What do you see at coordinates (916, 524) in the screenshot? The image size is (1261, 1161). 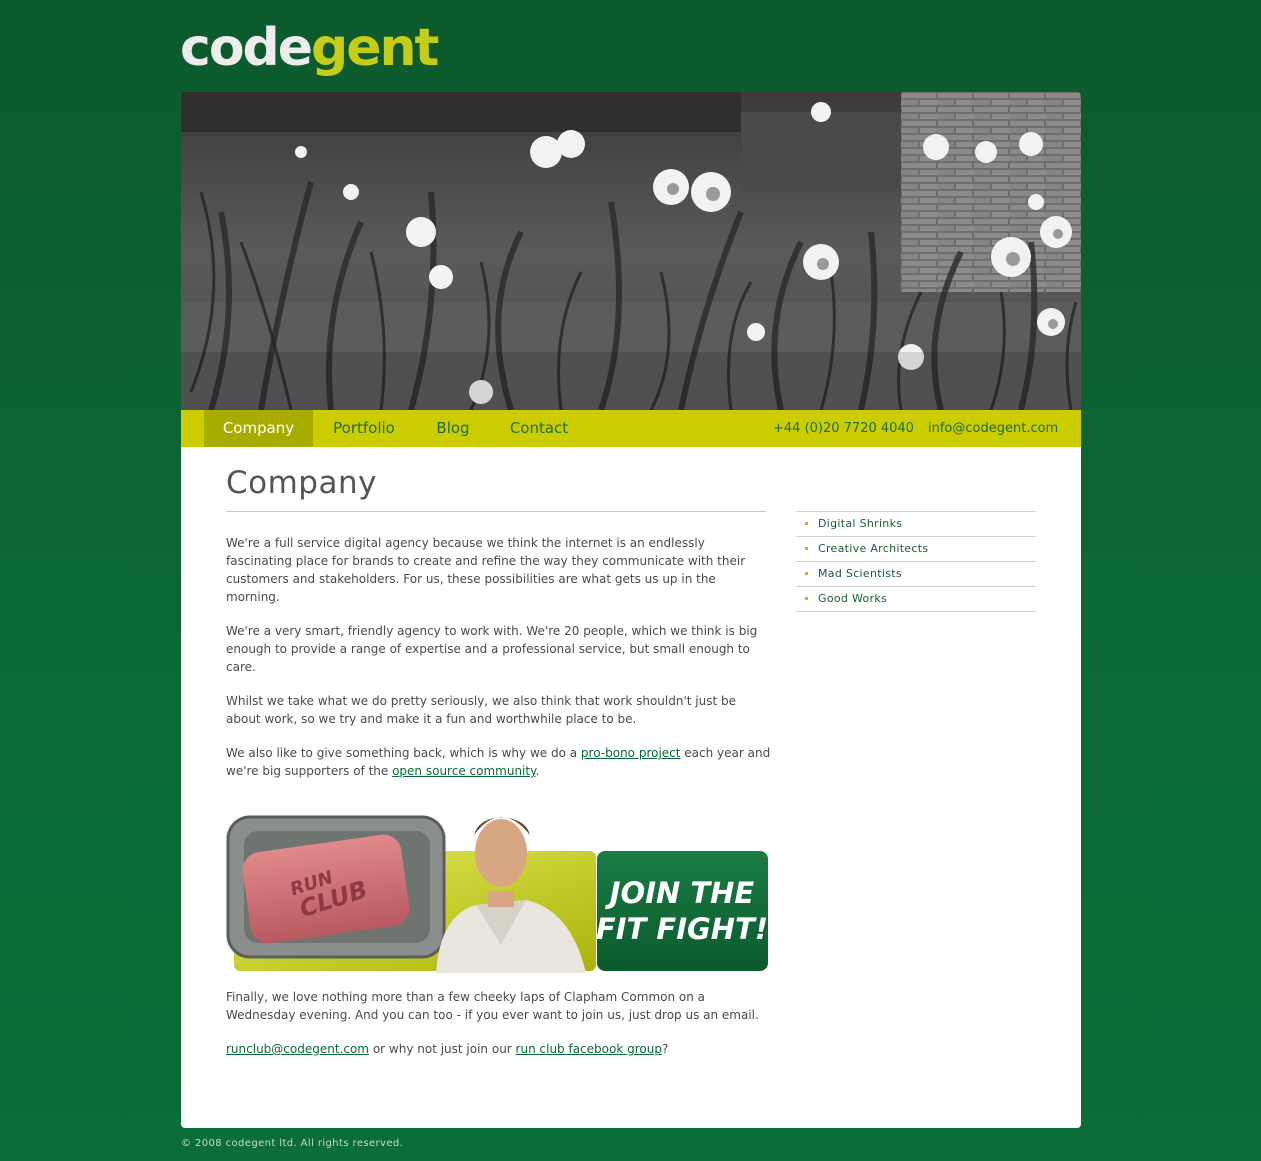 I see `sidebar-item-digital-shrinks: Digital Shrinks` at bounding box center [916, 524].